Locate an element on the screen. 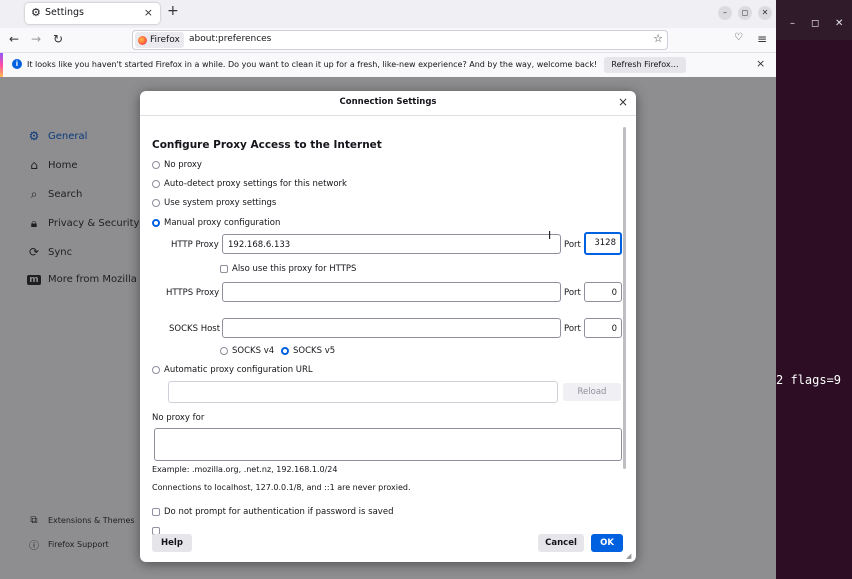  sidebar-item-more-from-mozilla: m More from Mozilla is located at coordinates (82, 279).